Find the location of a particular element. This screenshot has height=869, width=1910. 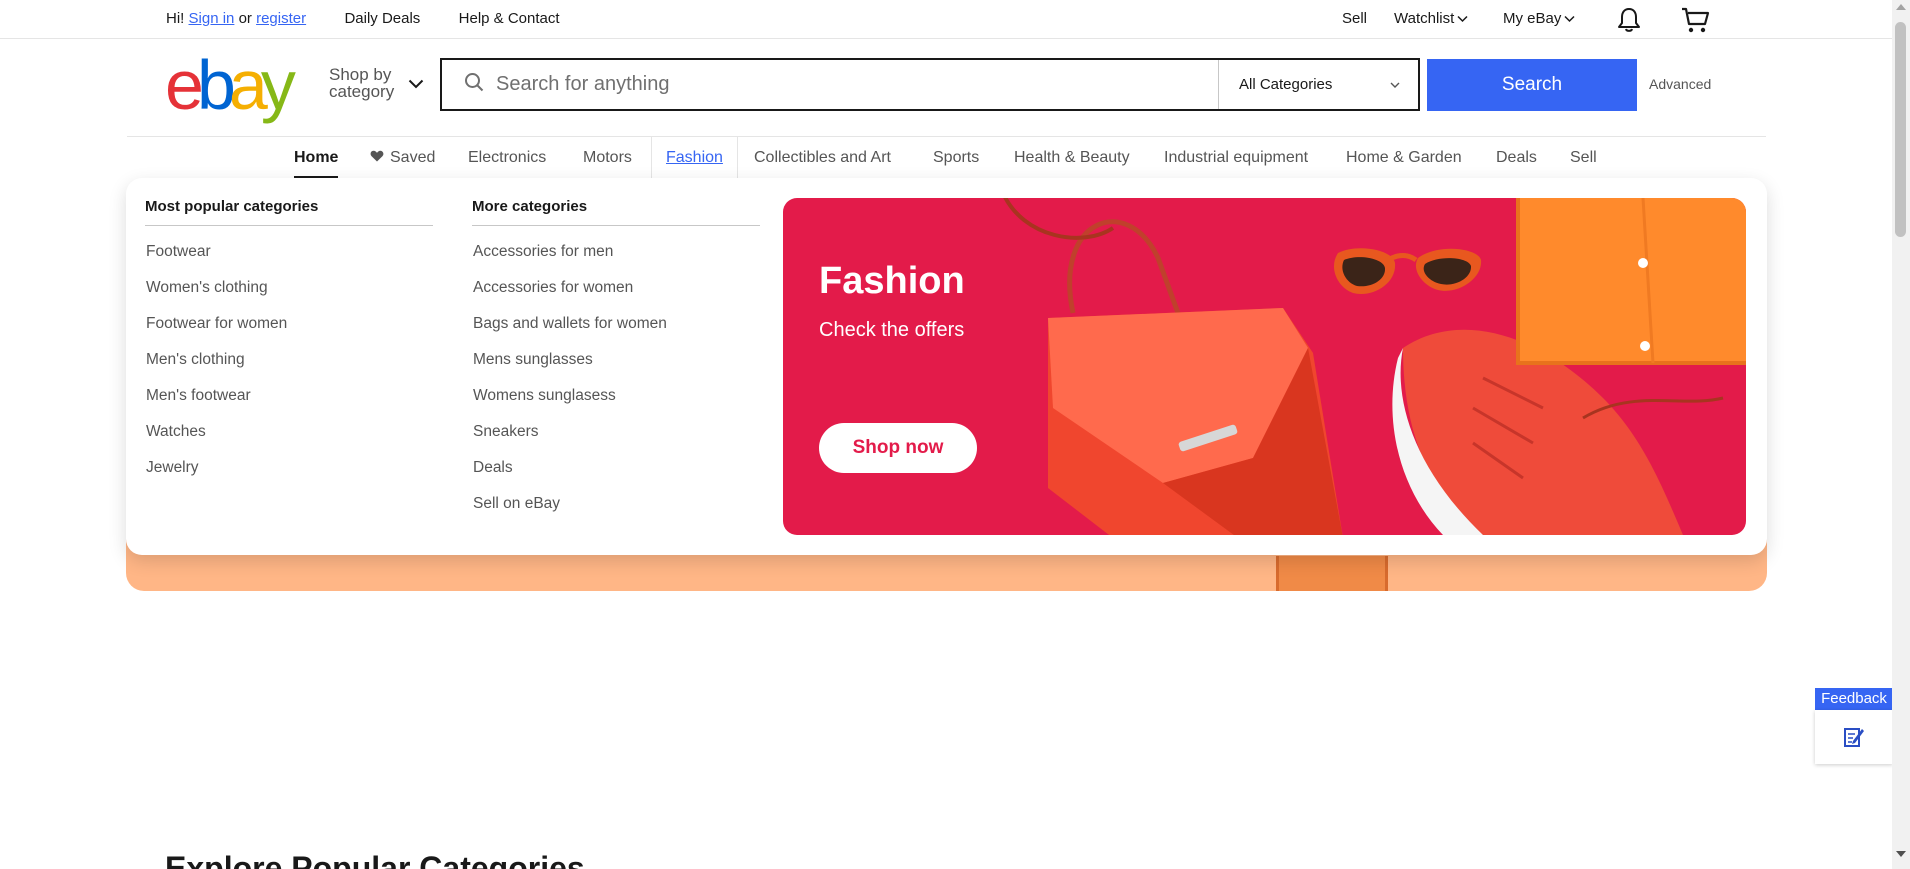

dropdown-link-footwear: Footwear is located at coordinates (289, 252).